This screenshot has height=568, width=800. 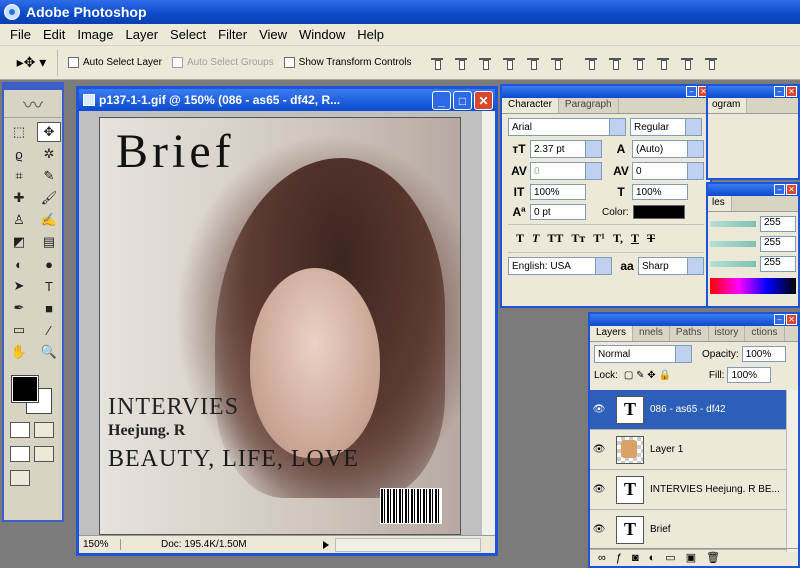 What do you see at coordinates (647, 375) in the screenshot?
I see `lock-icons: ▢ ✎ ✥ 🔒` at bounding box center [647, 375].